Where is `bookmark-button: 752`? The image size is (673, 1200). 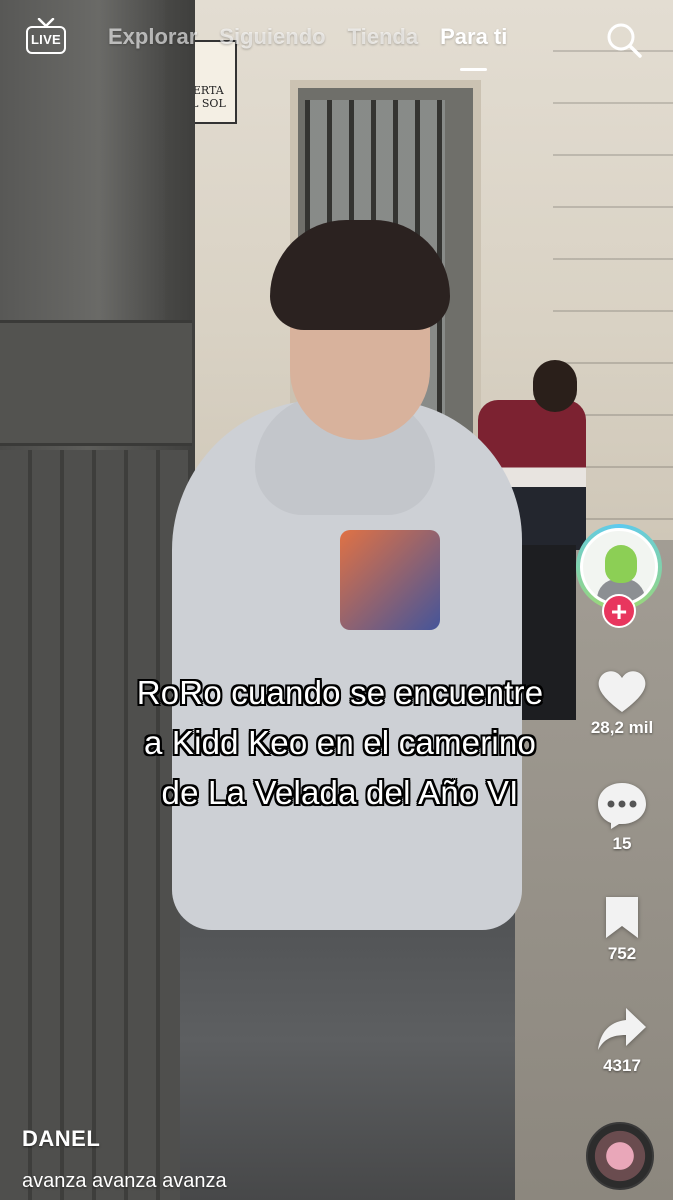
bookmark-button: 752 is located at coordinates (622, 929).